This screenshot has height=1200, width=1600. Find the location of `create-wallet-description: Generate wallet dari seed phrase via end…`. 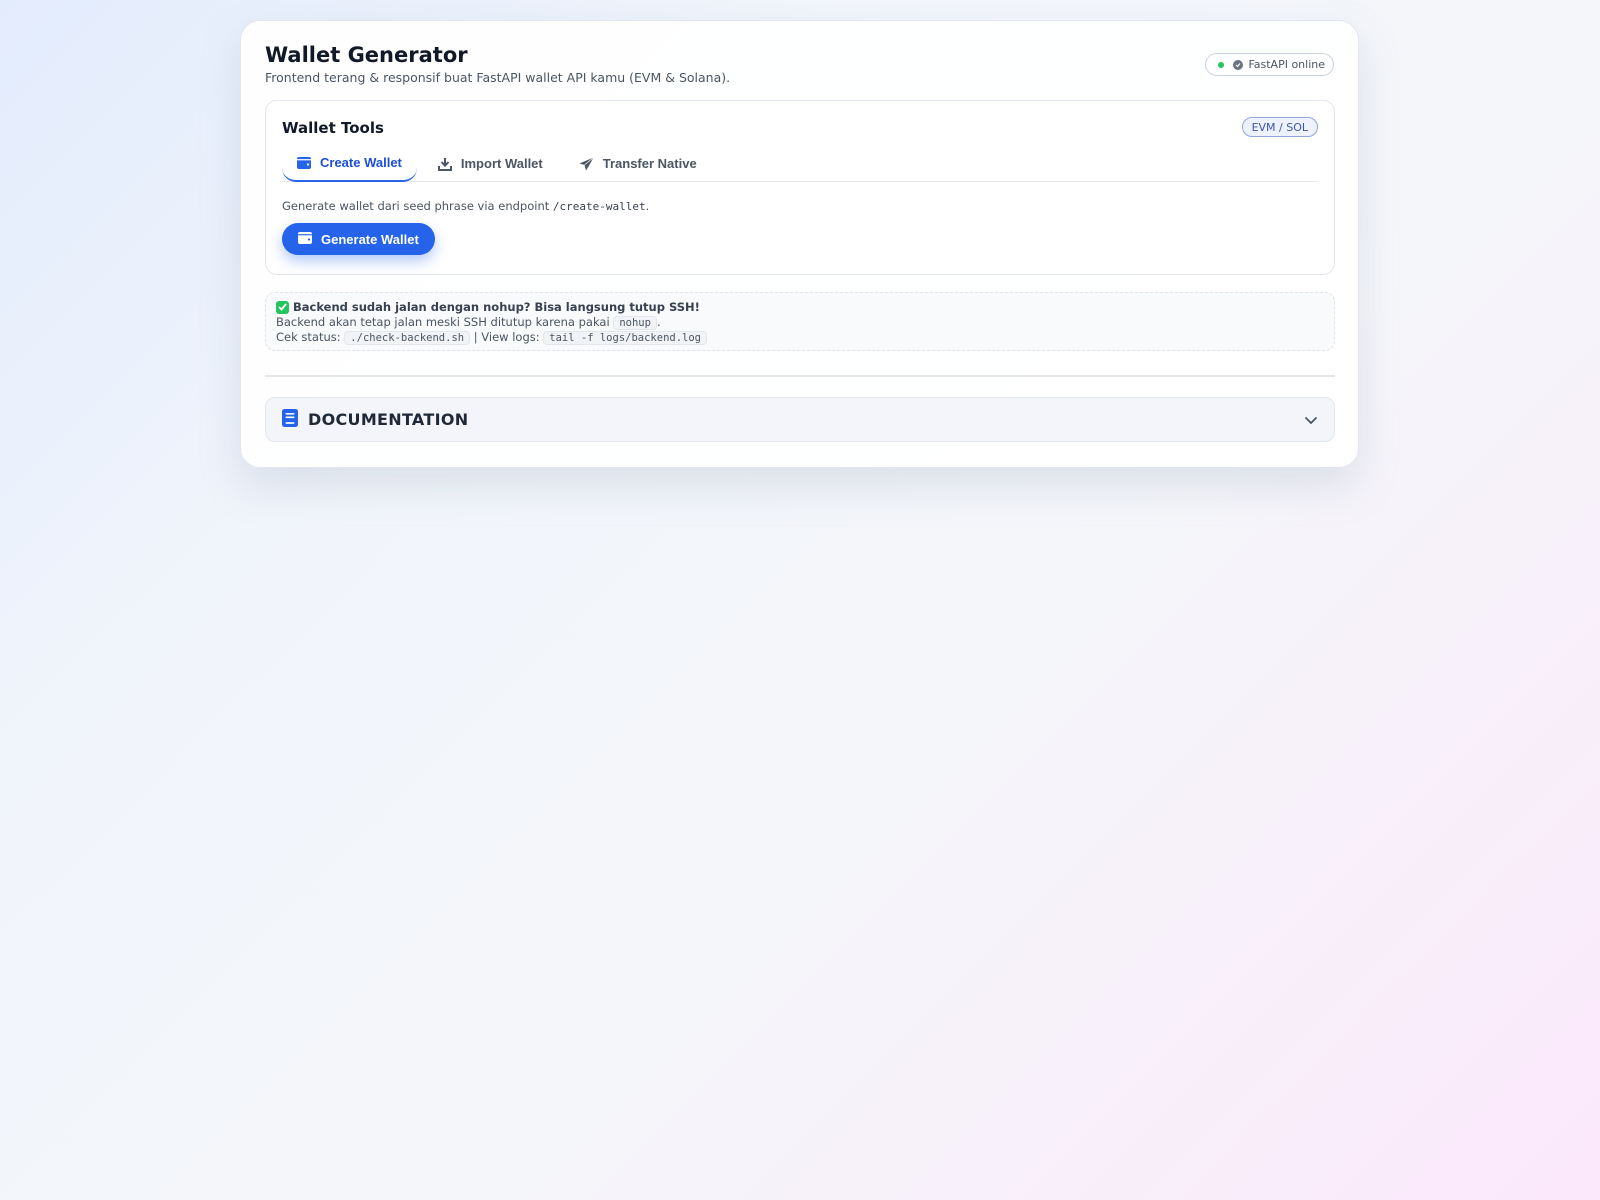

create-wallet-description: Generate wallet dari seed phrase via end… is located at coordinates (465, 206).